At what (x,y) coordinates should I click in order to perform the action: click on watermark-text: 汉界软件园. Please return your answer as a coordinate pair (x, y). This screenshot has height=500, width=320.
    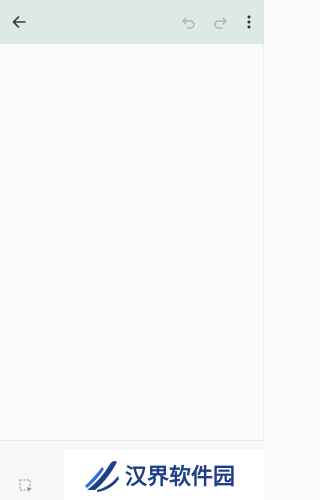
    Looking at the image, I should click on (180, 477).